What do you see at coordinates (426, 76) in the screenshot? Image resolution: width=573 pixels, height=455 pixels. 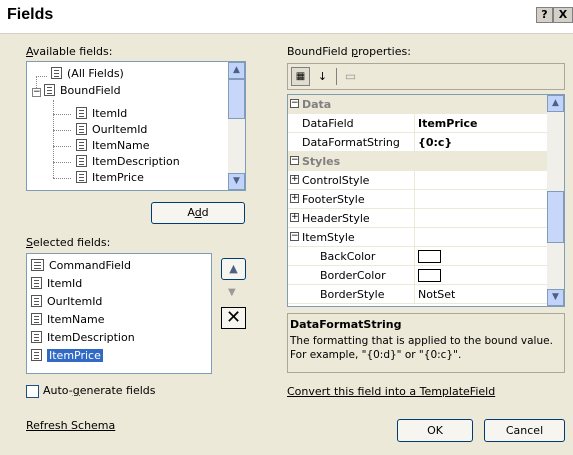 I see `properties-toolbar: ▦ ↓ ▭` at bounding box center [426, 76].